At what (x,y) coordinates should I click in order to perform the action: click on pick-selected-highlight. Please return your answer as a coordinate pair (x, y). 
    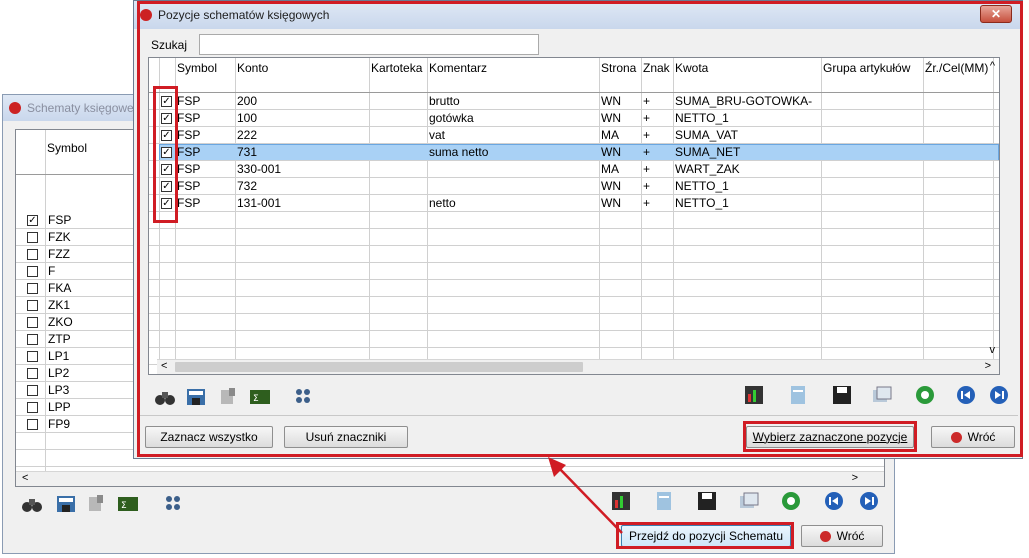
    Looking at the image, I should click on (830, 436).